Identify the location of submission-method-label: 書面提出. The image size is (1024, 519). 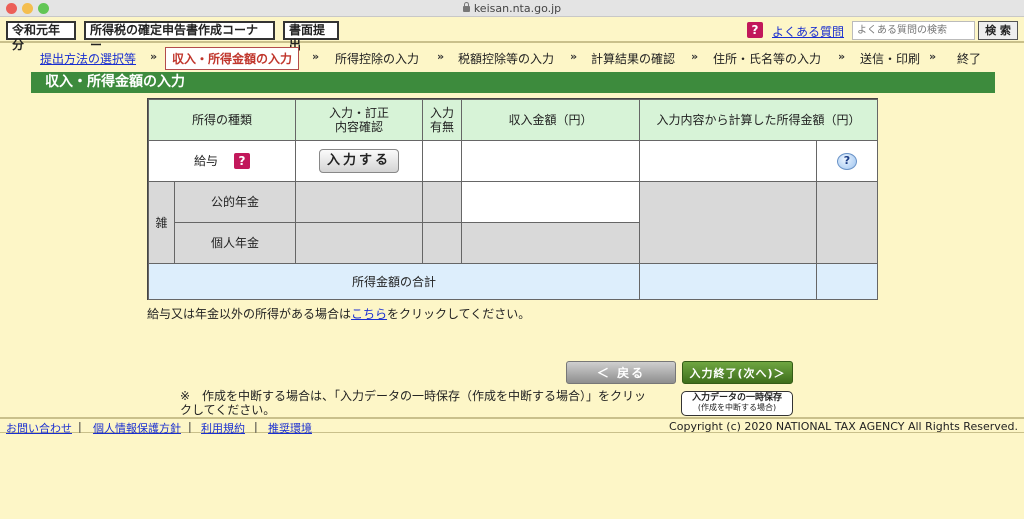
(311, 36).